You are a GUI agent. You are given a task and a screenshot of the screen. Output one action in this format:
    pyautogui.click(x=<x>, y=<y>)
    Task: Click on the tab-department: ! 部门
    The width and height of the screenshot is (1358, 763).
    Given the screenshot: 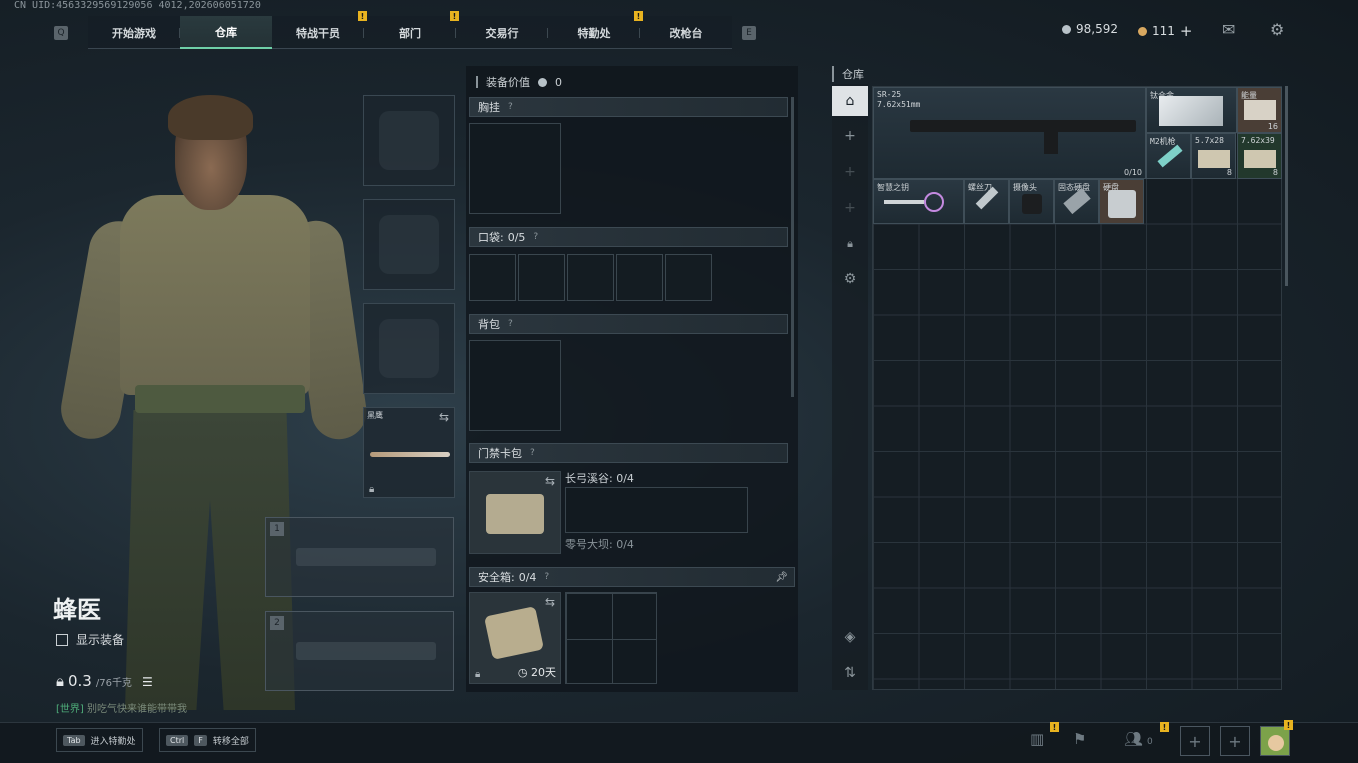 What is the action you would take?
    pyautogui.click(x=411, y=30)
    